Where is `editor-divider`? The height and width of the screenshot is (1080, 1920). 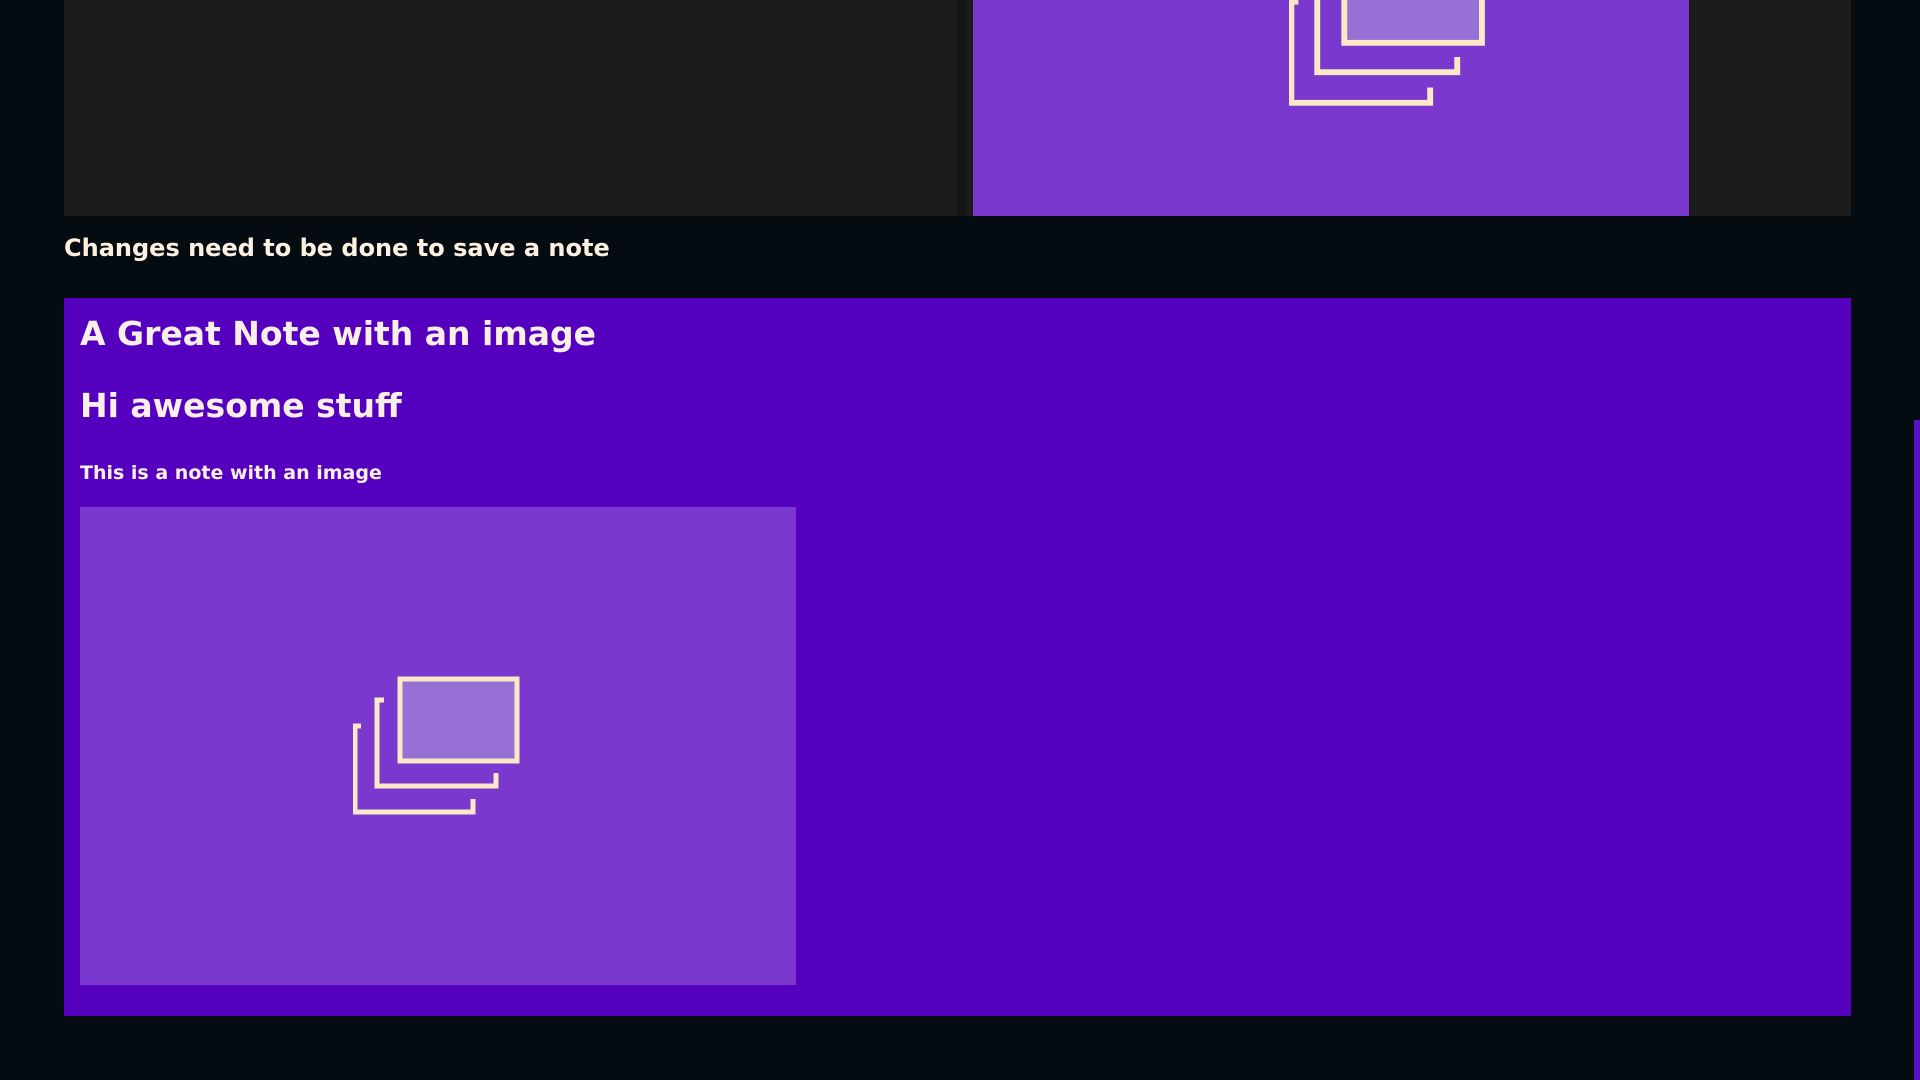
editor-divider is located at coordinates (962, 108).